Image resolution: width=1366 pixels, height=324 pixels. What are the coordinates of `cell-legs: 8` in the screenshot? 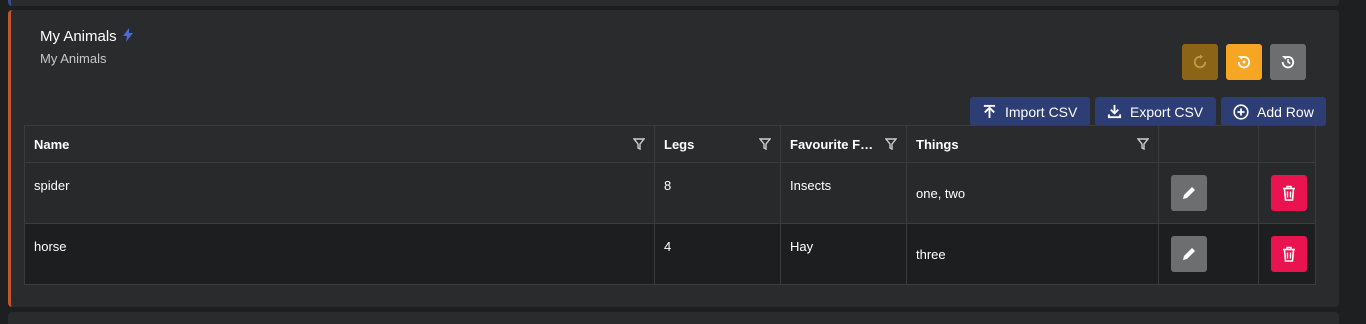 It's located at (717, 193).